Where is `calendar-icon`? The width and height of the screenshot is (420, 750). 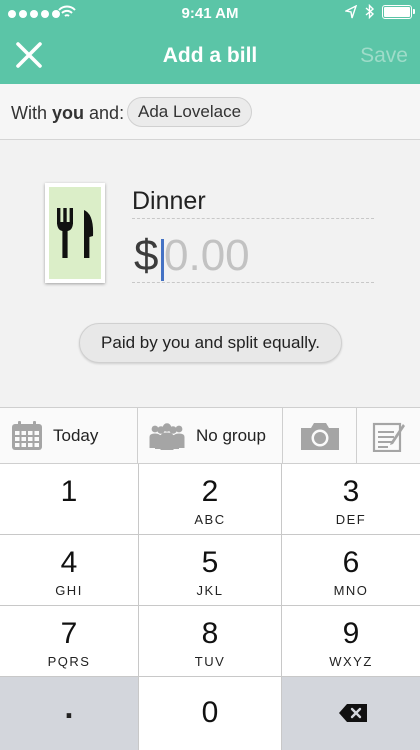
calendar-icon is located at coordinates (27, 435).